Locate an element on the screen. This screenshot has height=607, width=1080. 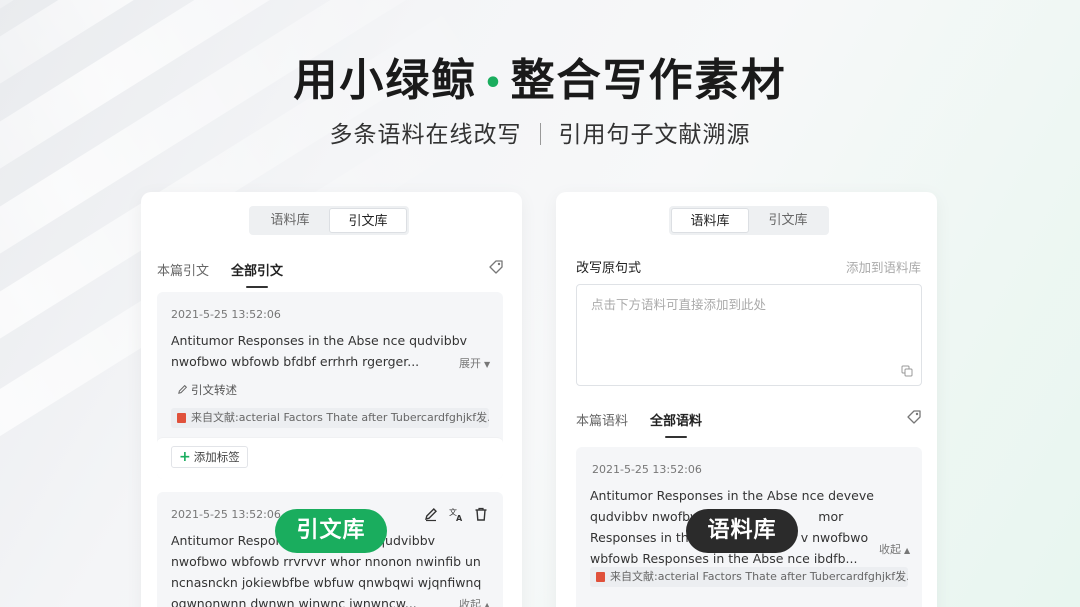
rewrite-input: 点击下方语料可直接添加到此处 is located at coordinates (749, 335).